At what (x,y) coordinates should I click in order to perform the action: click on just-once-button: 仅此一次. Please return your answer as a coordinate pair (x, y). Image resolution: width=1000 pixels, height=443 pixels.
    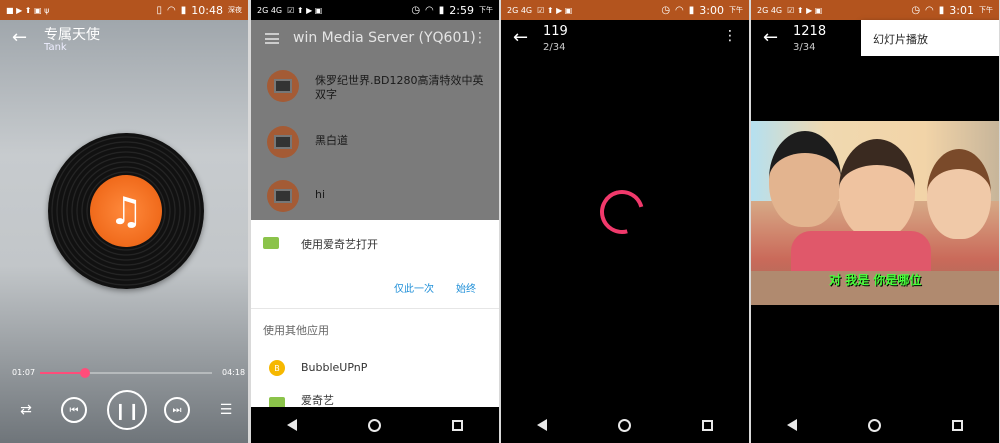
    Looking at the image, I should click on (414, 287).